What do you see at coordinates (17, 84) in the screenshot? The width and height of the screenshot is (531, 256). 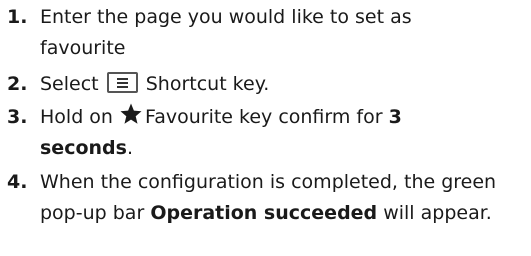 I see `step-number: 2.` at bounding box center [17, 84].